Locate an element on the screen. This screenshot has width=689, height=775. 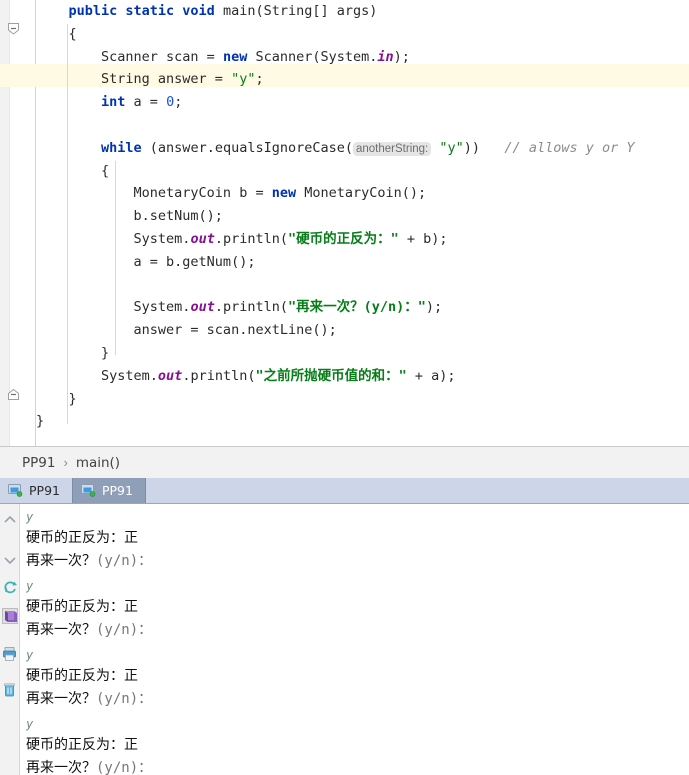
run-tool-window-tabbar: PP91 PP91 is located at coordinates (344, 491).